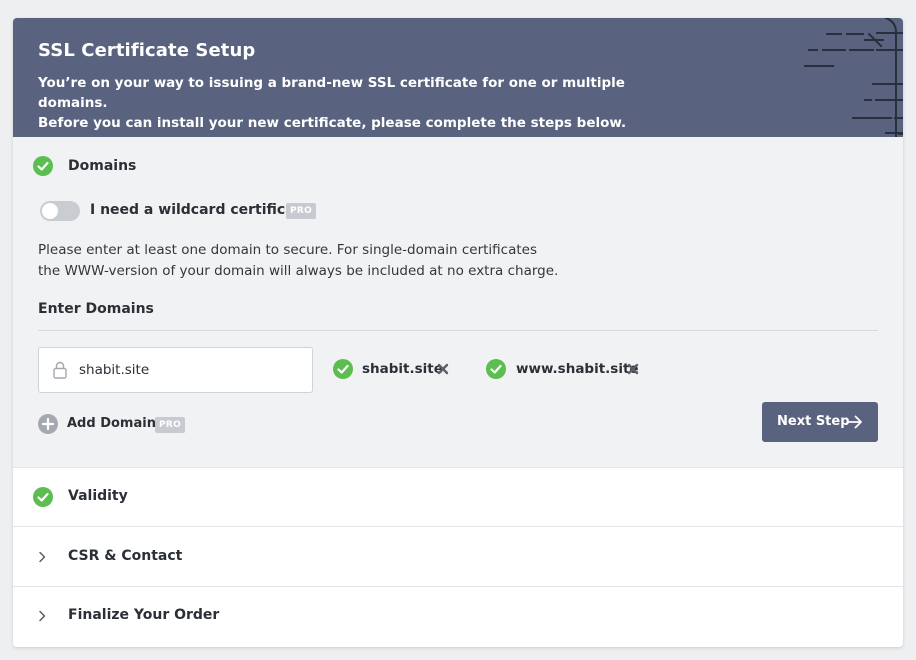 This screenshot has width=916, height=660. Describe the element at coordinates (189, 370) in the screenshot. I see `domain-input` at that location.